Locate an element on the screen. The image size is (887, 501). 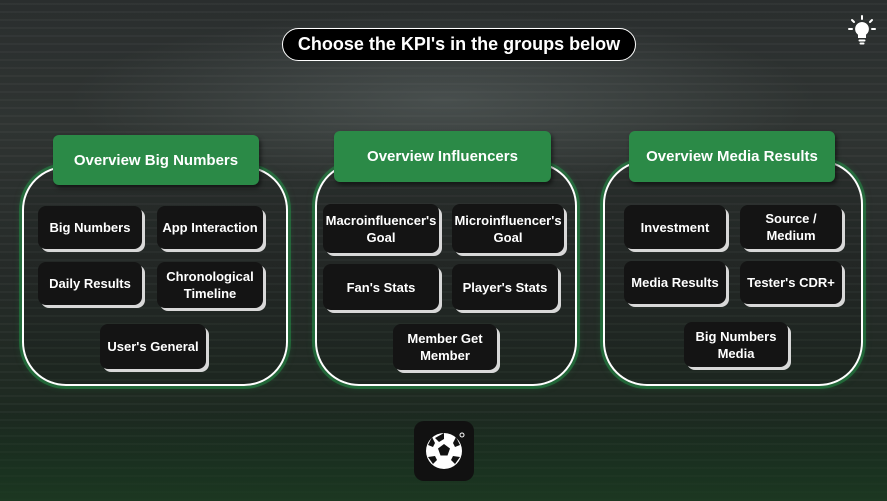
kpi-daily-results: Daily Results is located at coordinates (90, 283).